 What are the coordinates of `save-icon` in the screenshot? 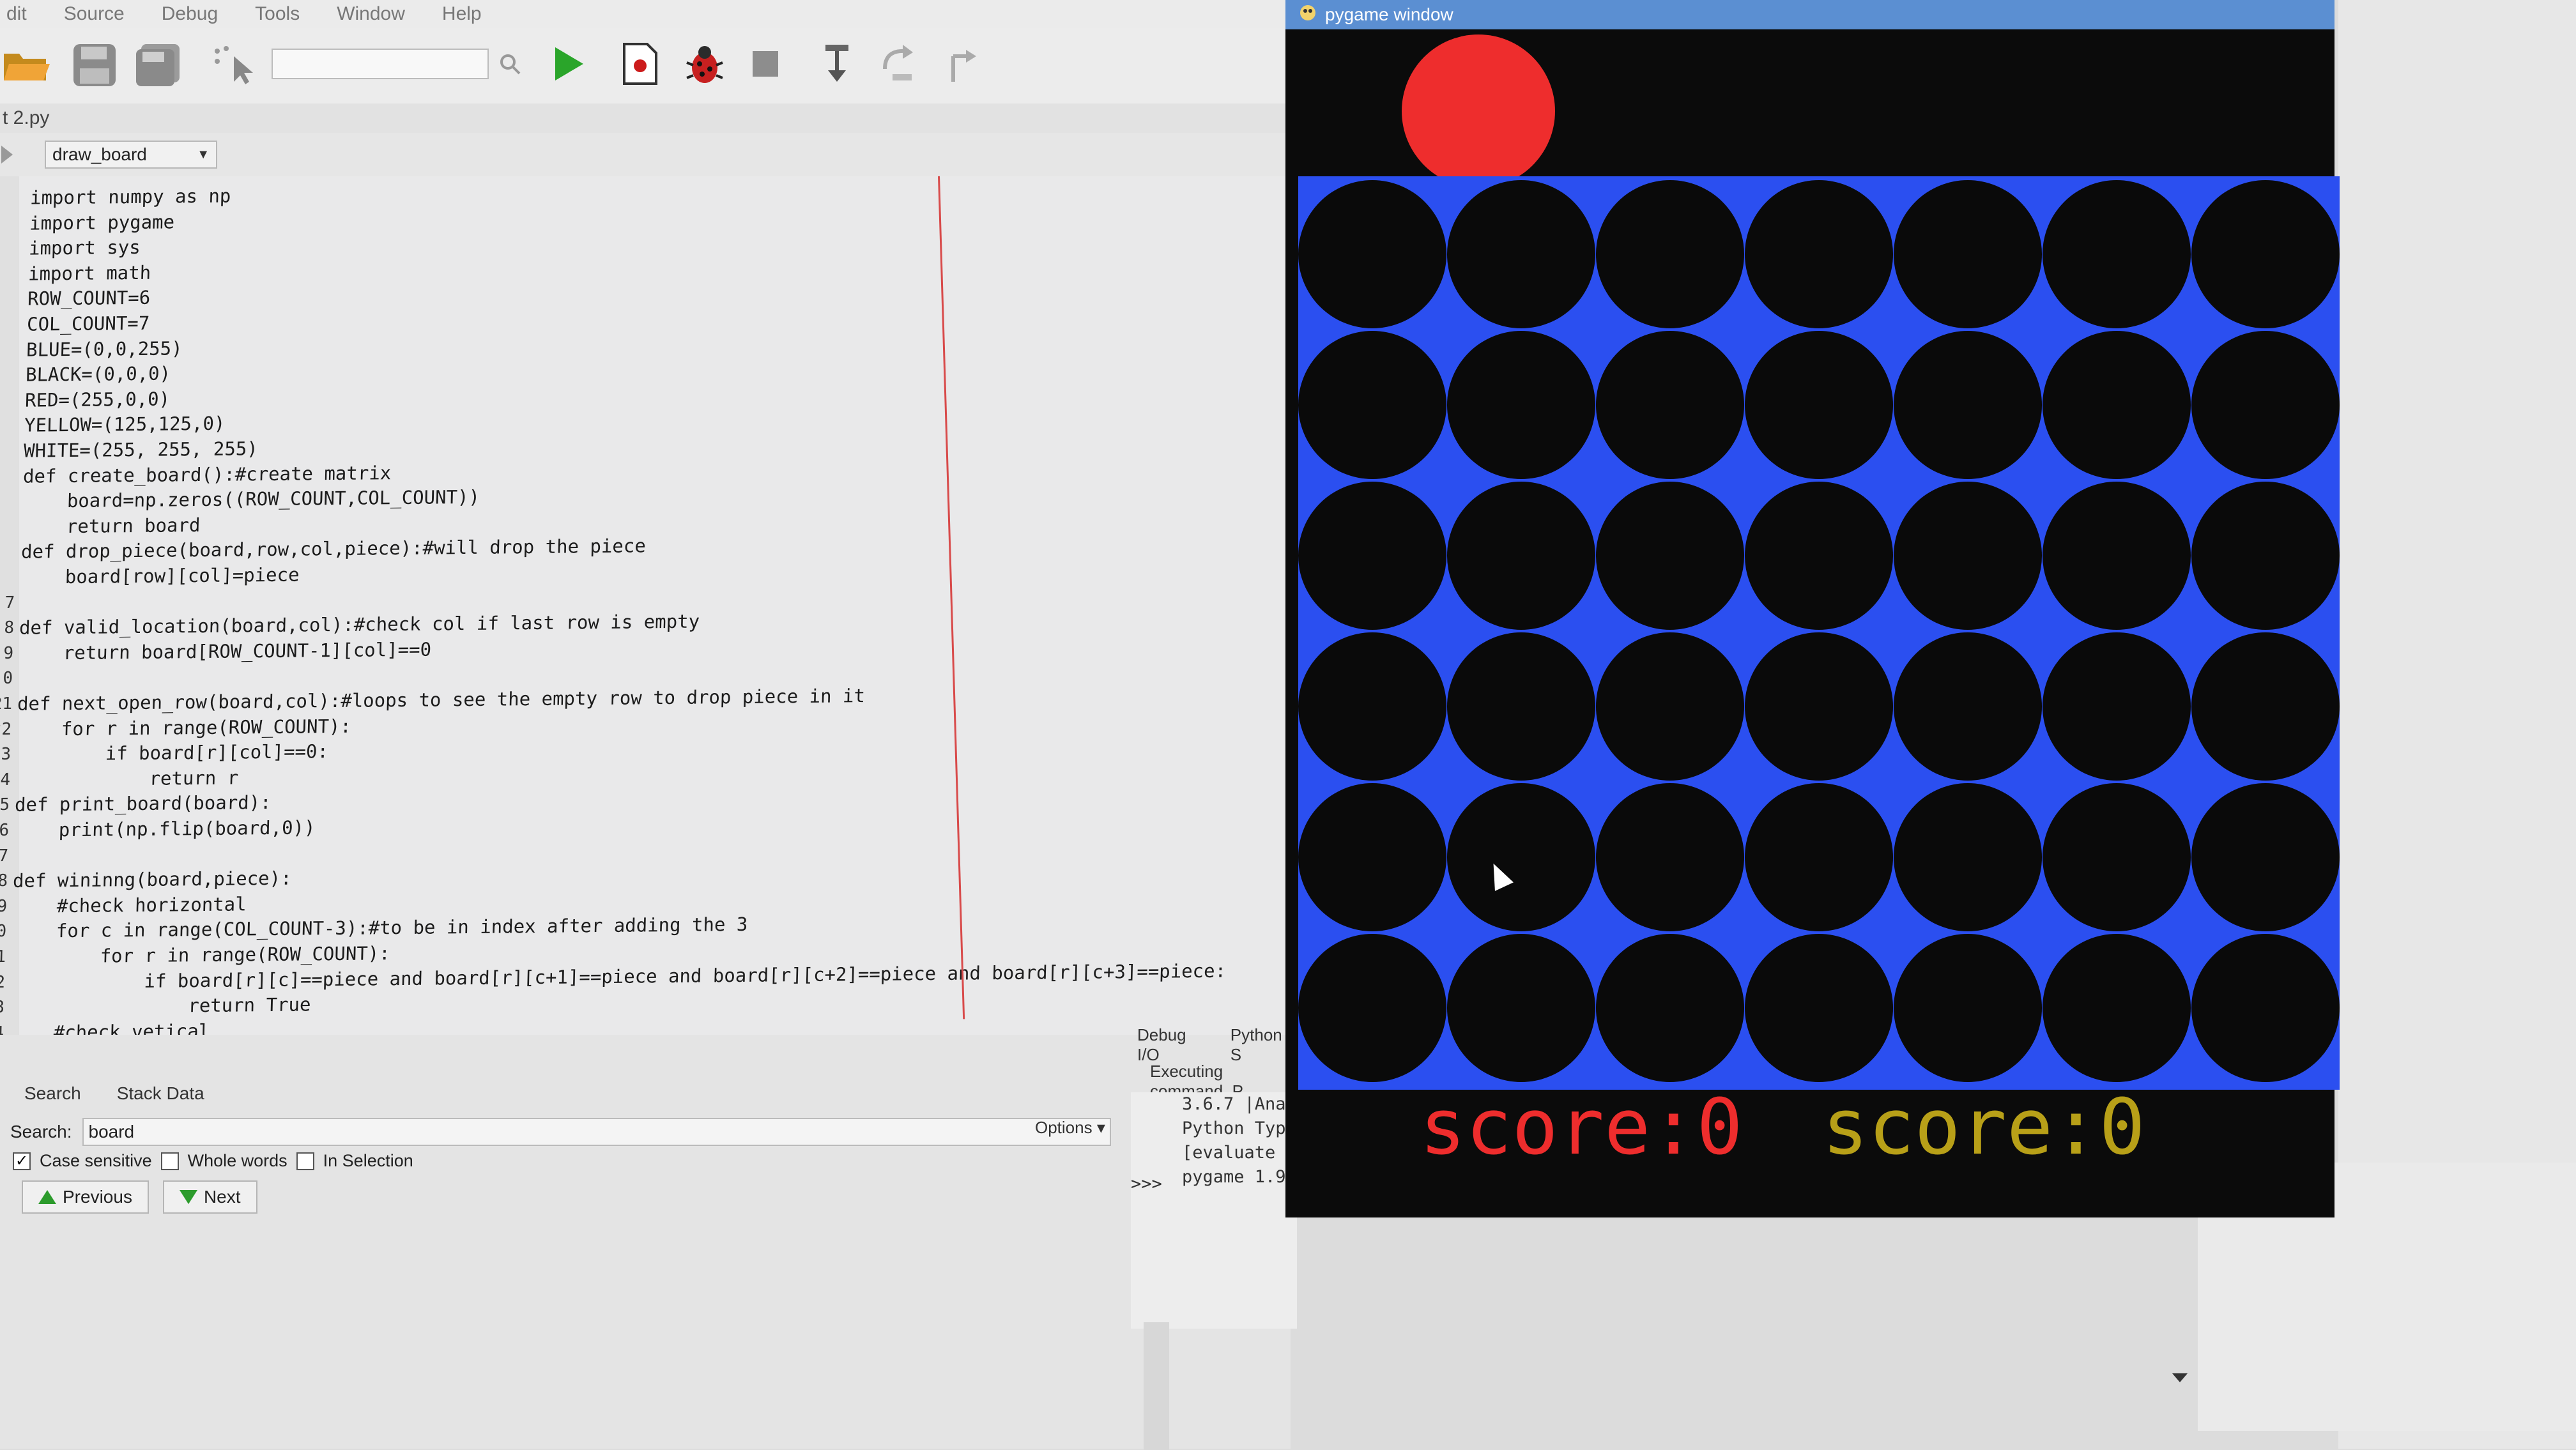 It's located at (94, 65).